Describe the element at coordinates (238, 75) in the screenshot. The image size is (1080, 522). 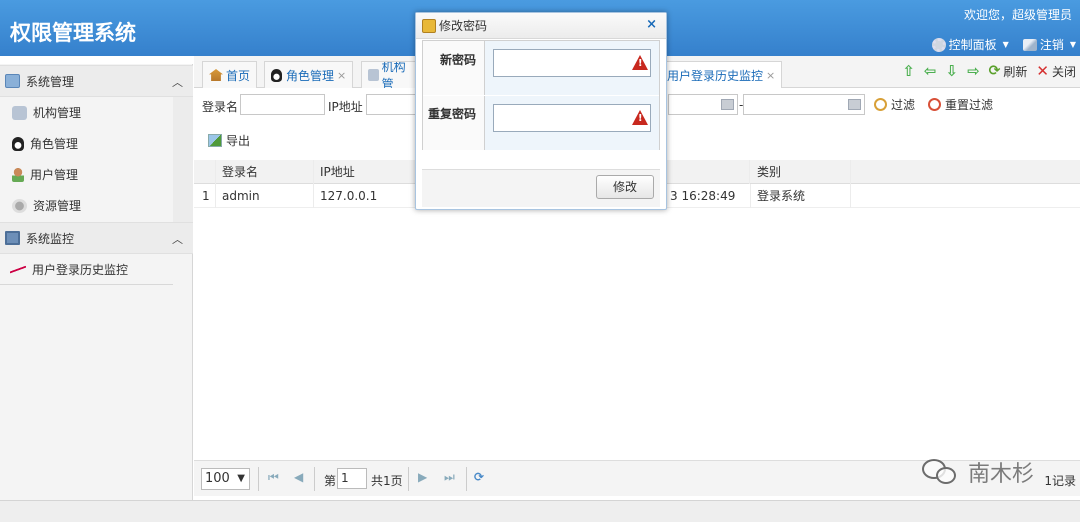
I see `tab-label: 首页` at that location.